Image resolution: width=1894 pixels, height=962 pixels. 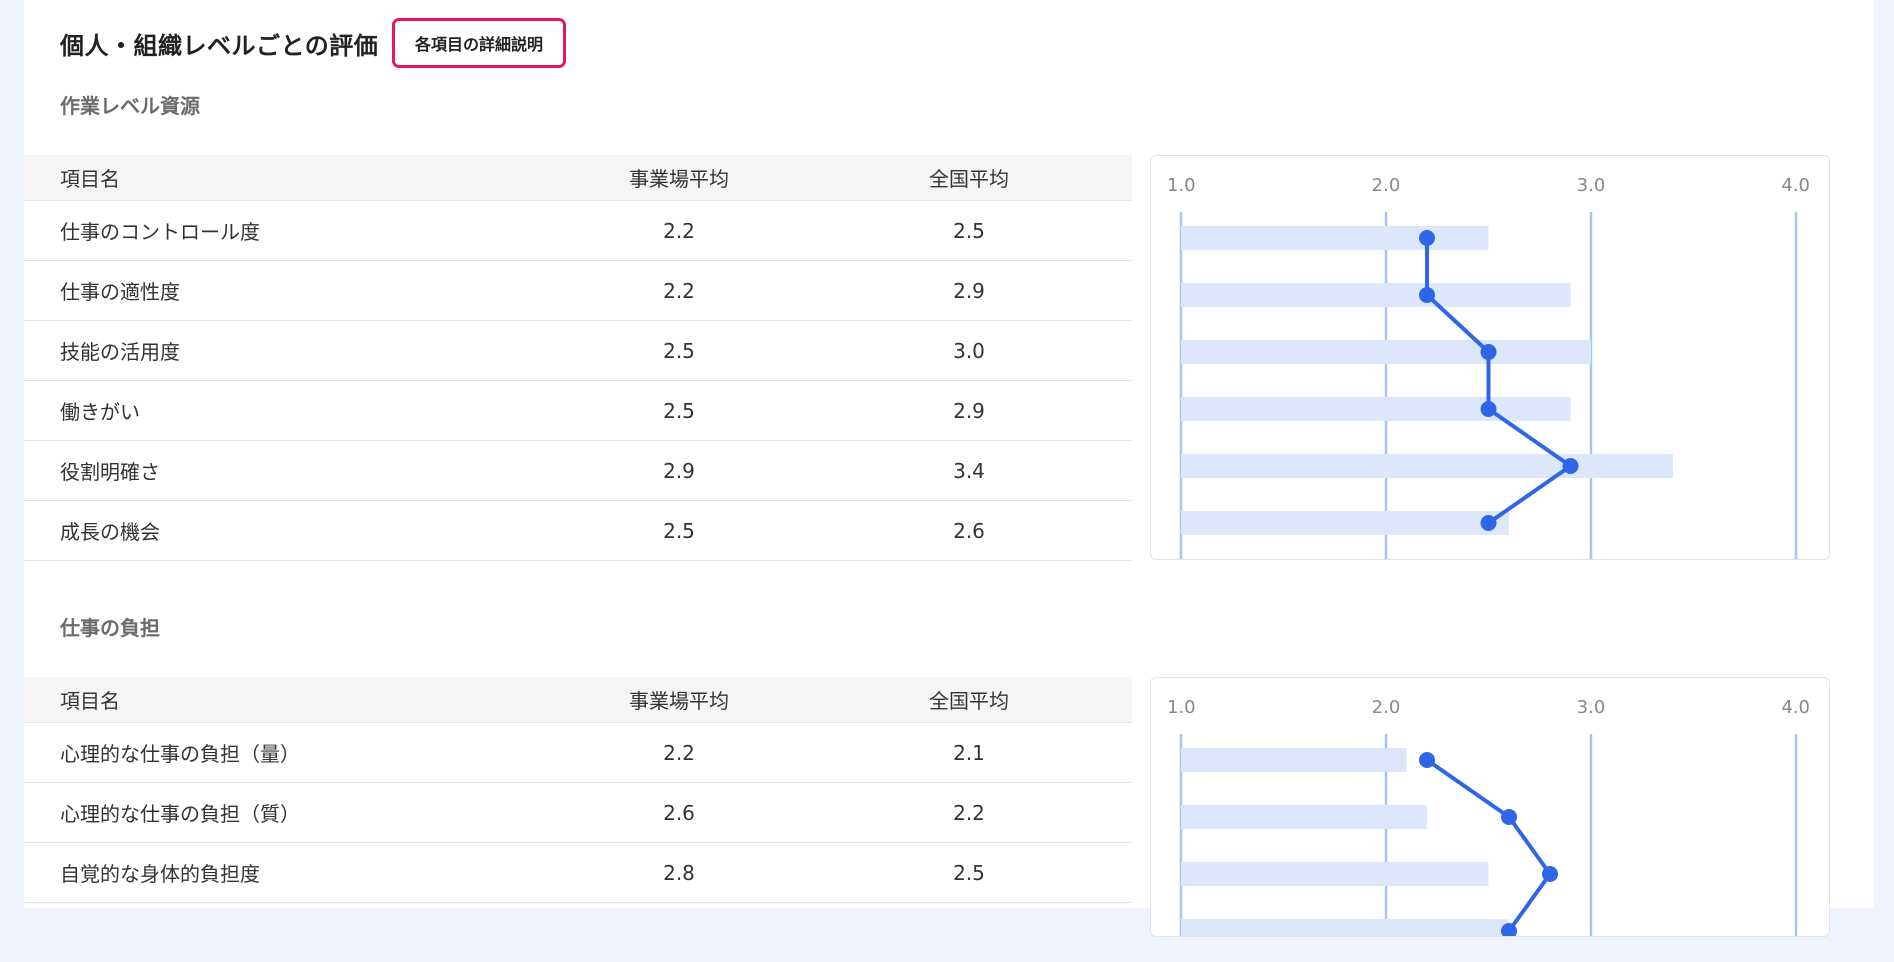 I want to click on row-national-average: 3.0, so click(x=969, y=350).